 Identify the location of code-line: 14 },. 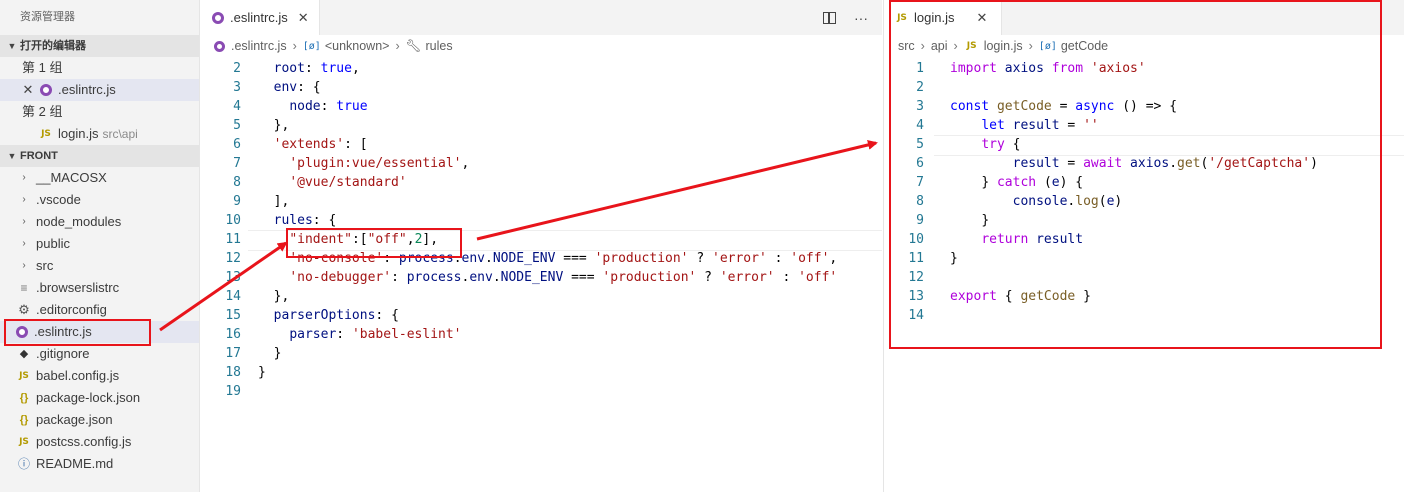
(541, 296).